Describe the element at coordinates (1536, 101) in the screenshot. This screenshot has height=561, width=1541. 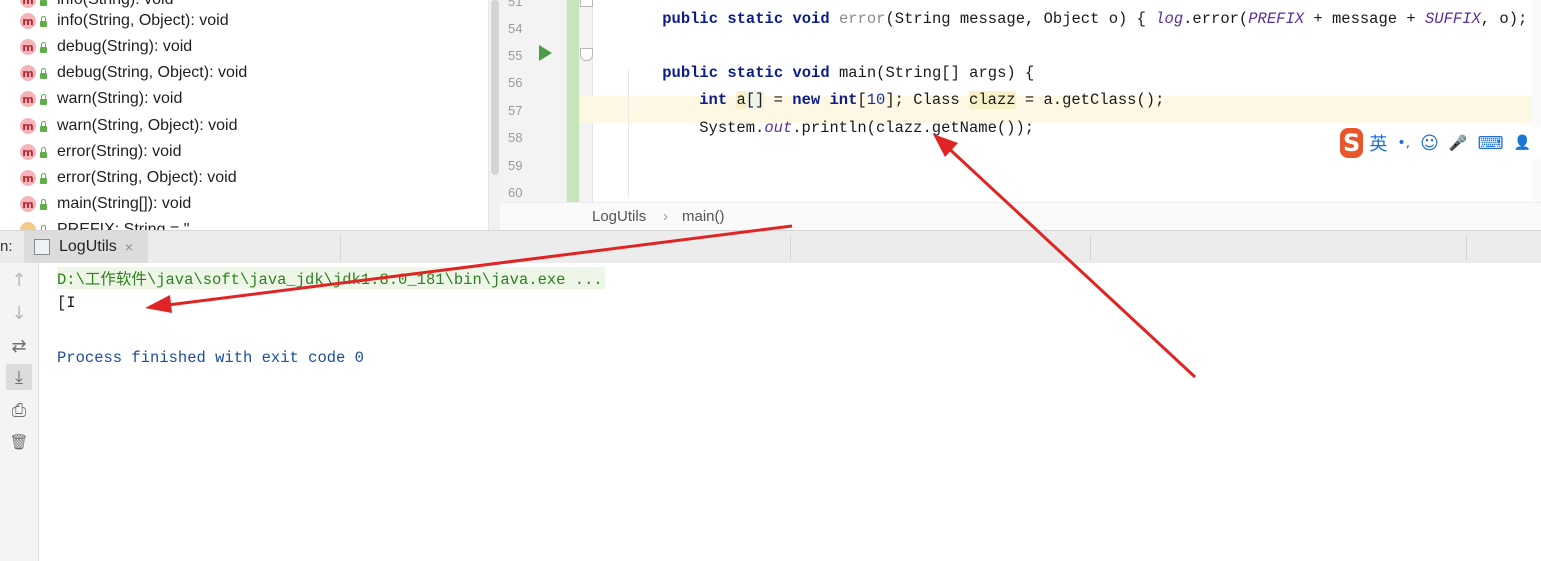
I see `editor-scrollbar` at that location.